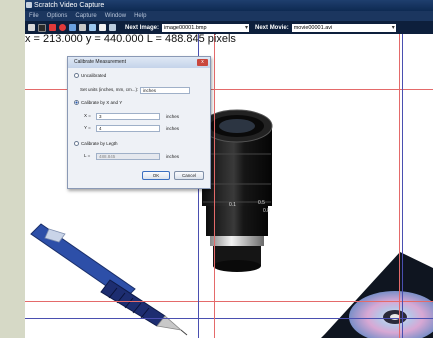  I want to click on l-label: L =, so click(87, 155).